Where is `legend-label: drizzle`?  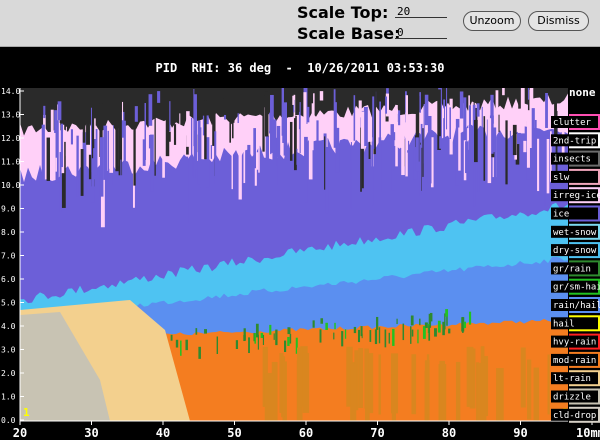
legend-label: drizzle is located at coordinates (572, 398).